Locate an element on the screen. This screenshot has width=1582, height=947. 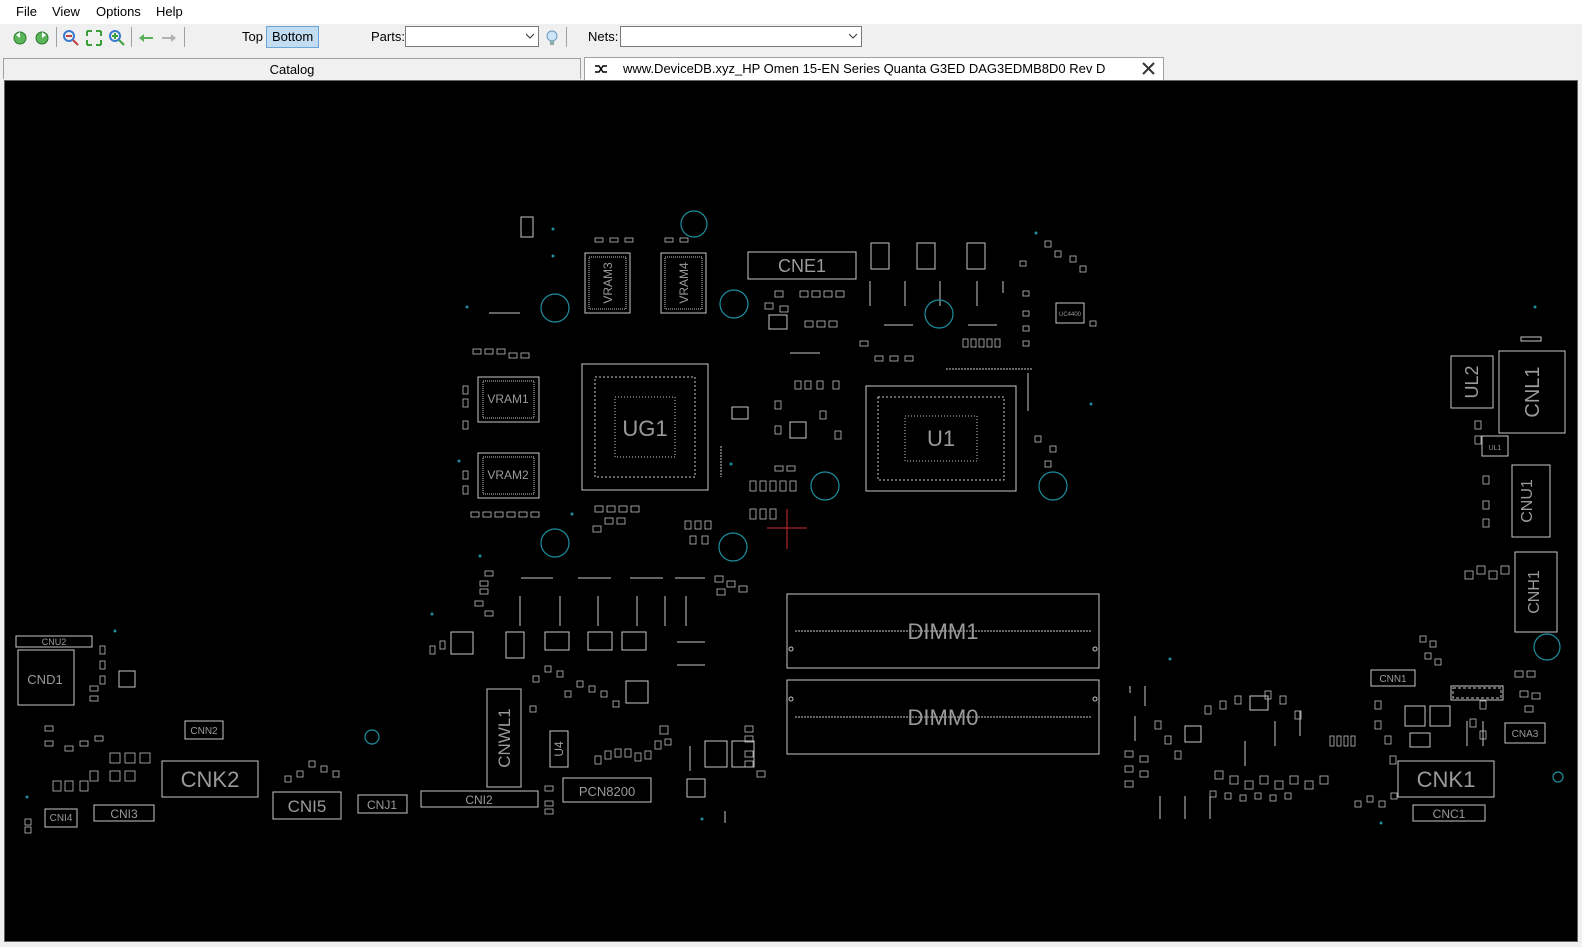
cnn1-label: CNN1 is located at coordinates (1393, 679).